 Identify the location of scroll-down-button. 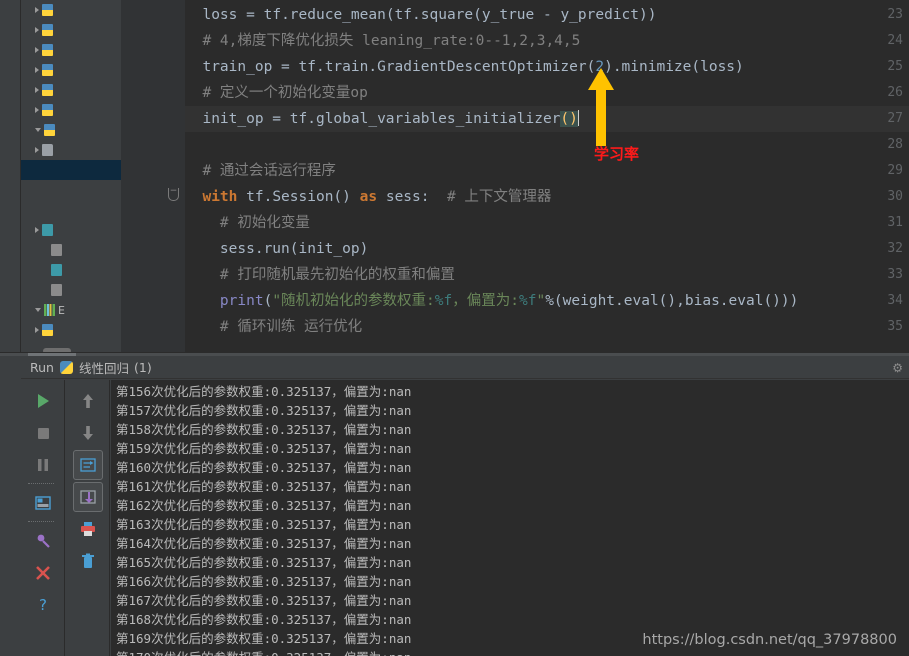
(88, 433).